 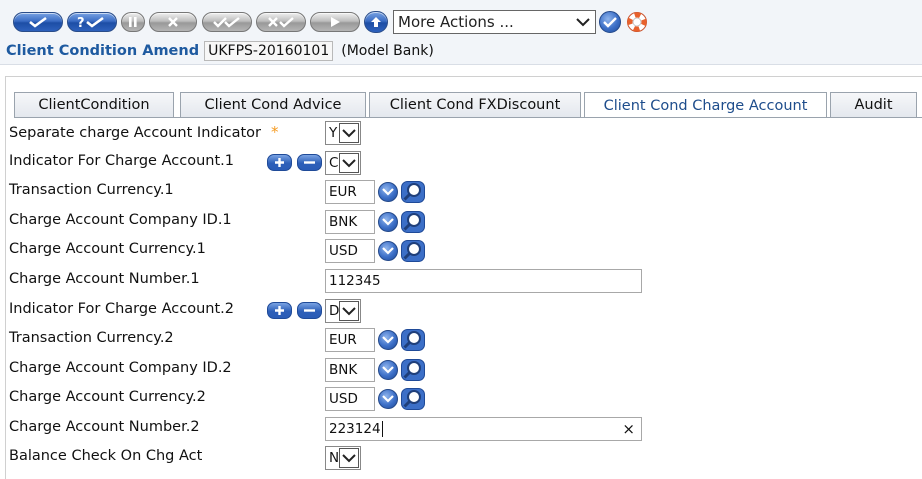 I want to click on clear-icon: ×, so click(x=628, y=429).